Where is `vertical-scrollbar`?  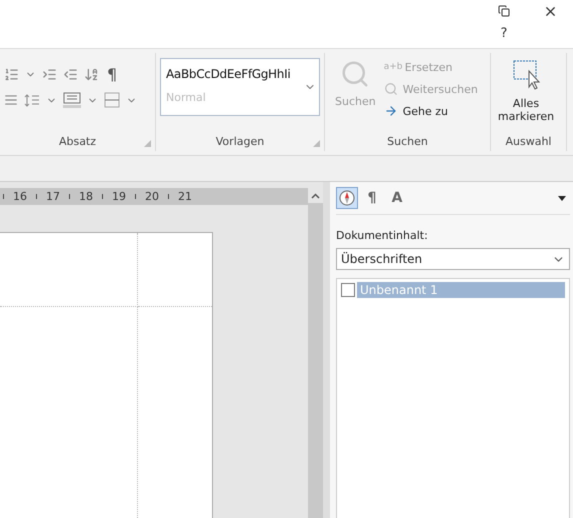 vertical-scrollbar is located at coordinates (315, 353).